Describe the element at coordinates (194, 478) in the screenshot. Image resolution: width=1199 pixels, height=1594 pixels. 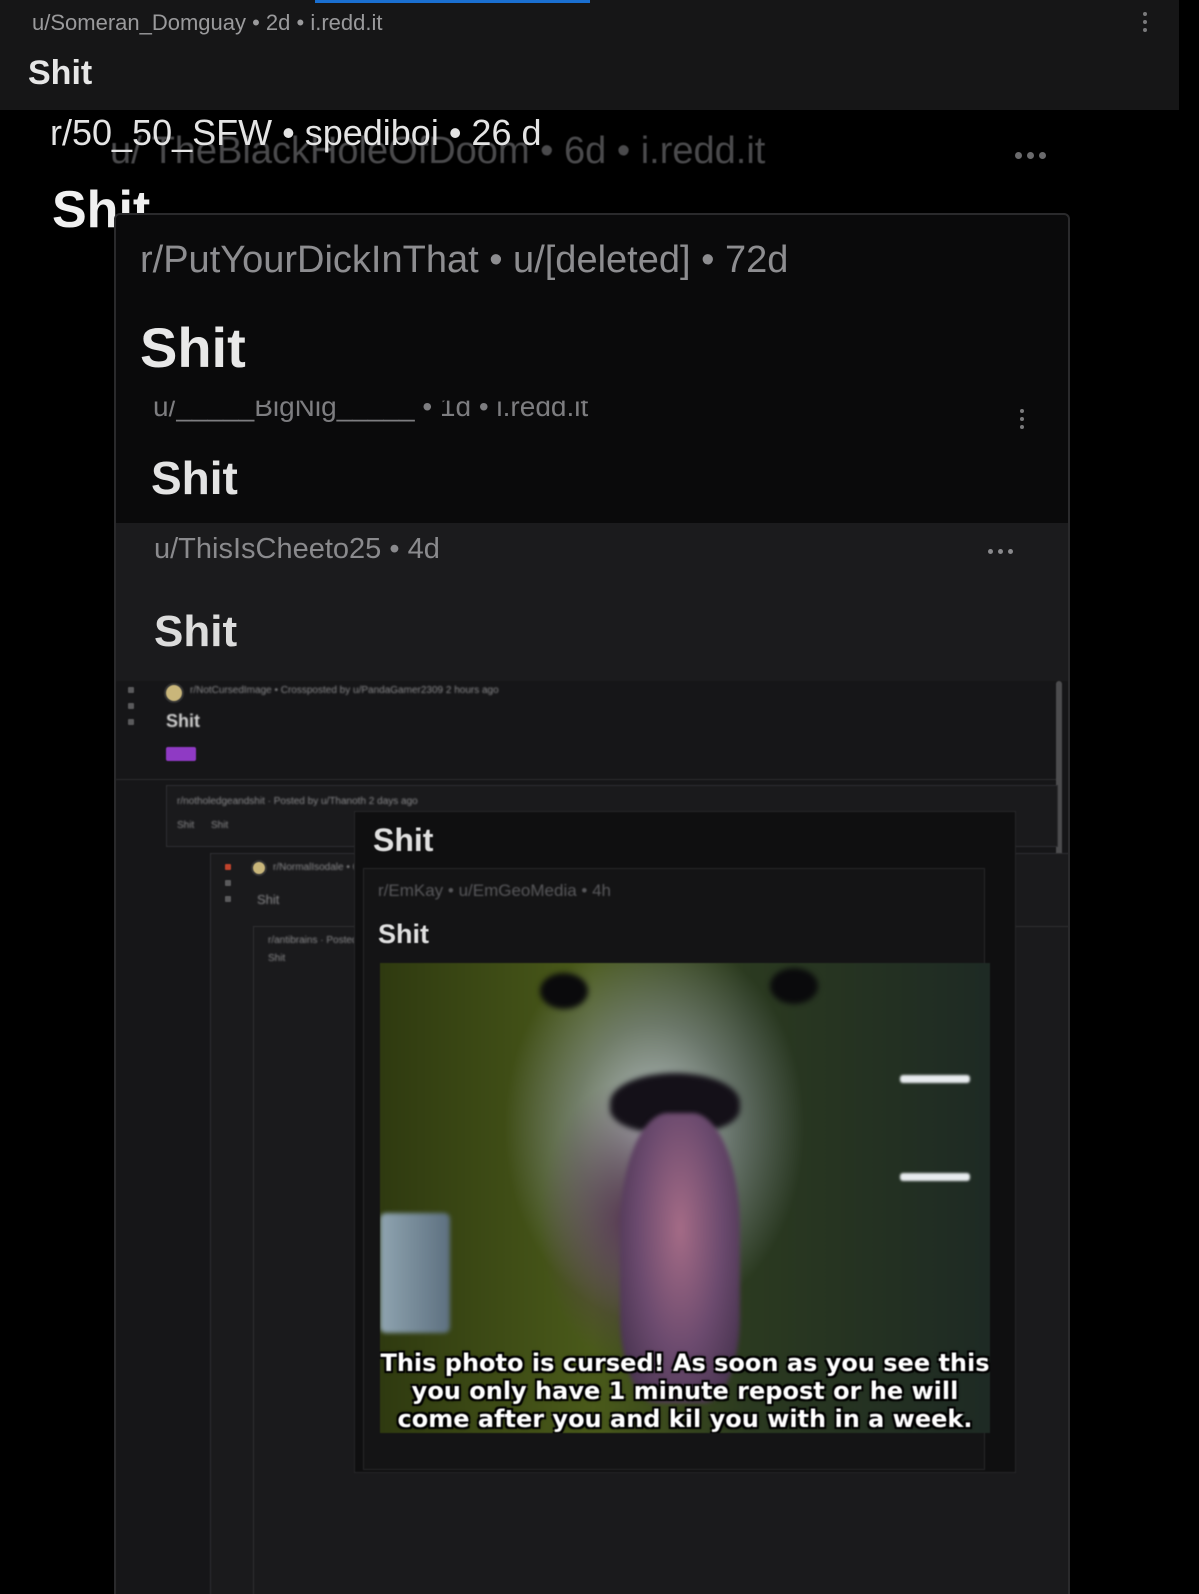
I see `repost-title-3: Shit` at that location.